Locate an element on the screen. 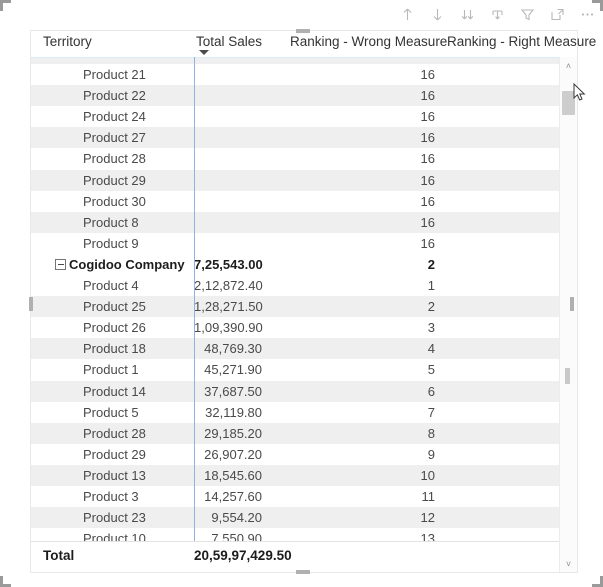 The width and height of the screenshot is (603, 587). resize-handle-left is located at coordinates (31, 304).